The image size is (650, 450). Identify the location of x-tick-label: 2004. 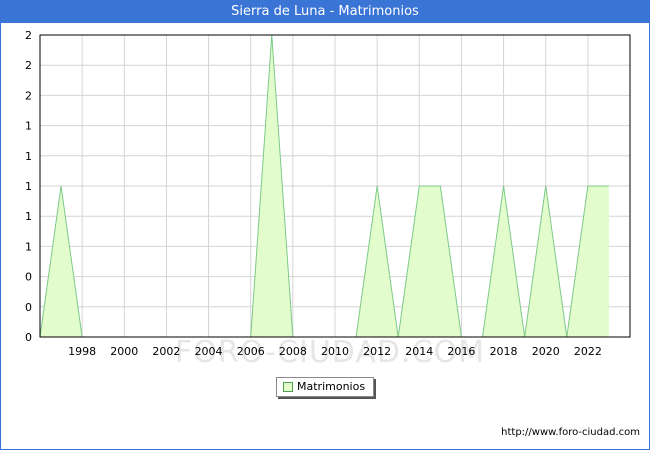
(209, 351).